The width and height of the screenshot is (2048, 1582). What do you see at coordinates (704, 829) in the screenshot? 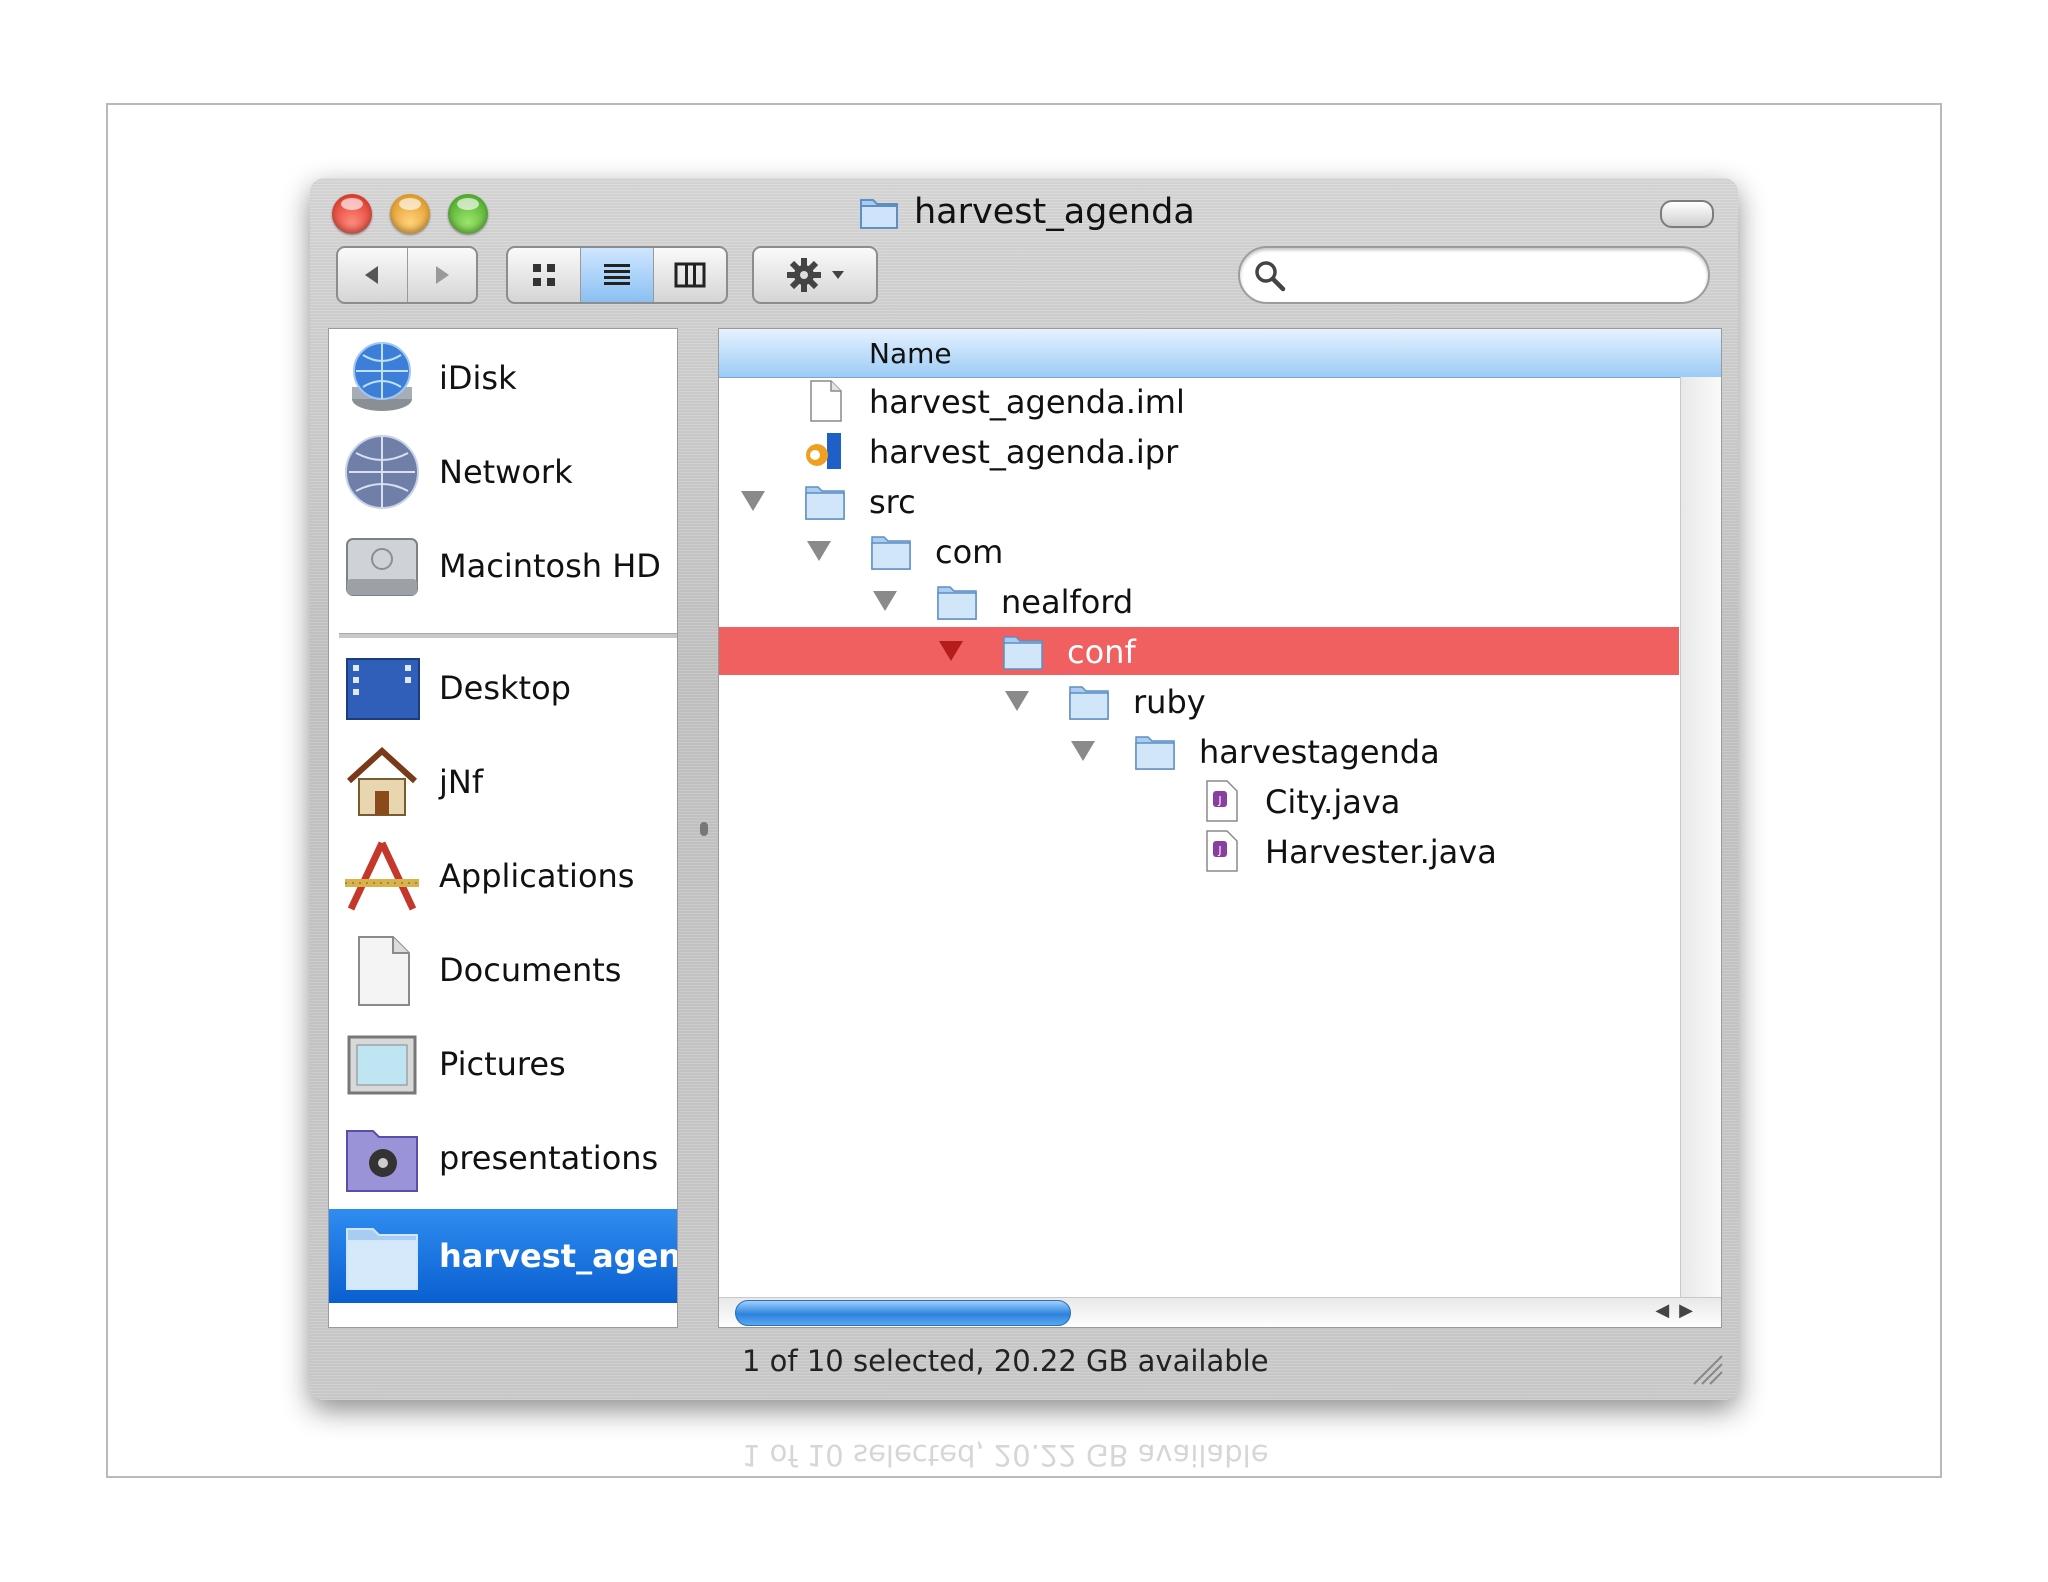
I see `sidebar-resize-handle` at bounding box center [704, 829].